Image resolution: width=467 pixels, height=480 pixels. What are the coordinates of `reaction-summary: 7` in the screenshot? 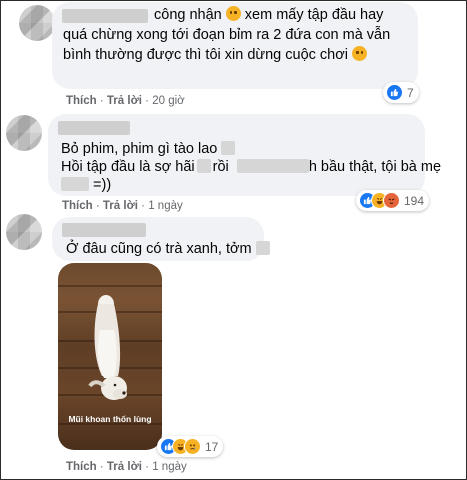 It's located at (401, 92).